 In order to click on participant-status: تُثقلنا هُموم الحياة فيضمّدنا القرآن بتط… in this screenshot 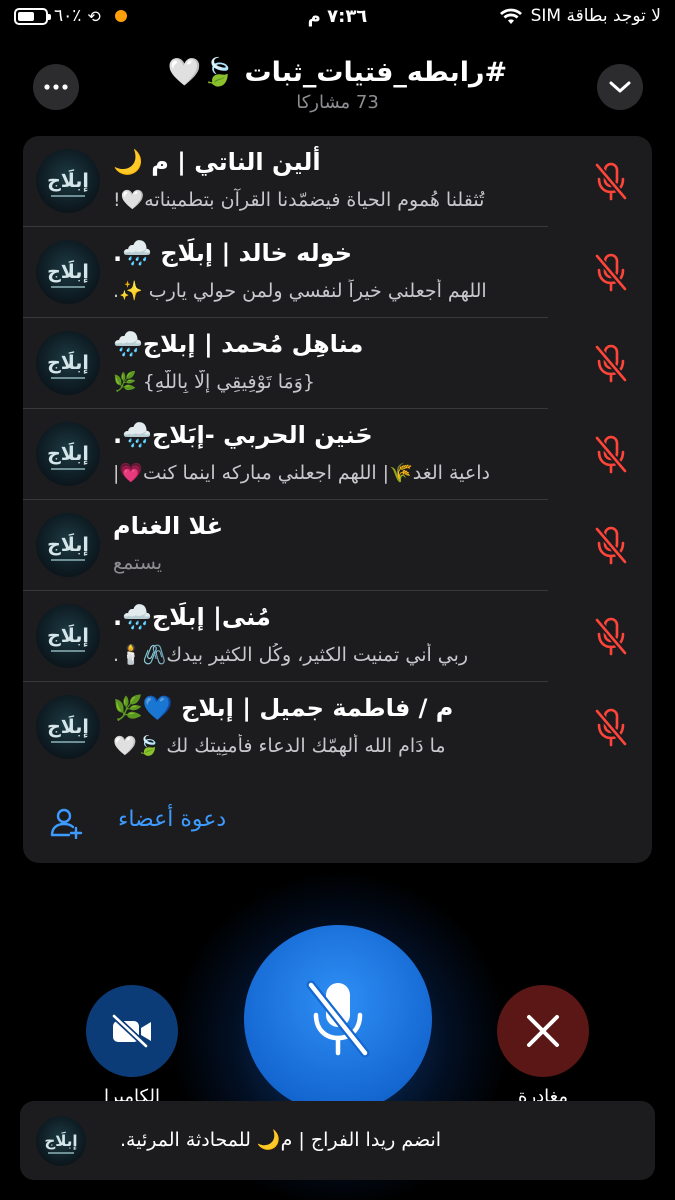, I will do `click(299, 200)`.